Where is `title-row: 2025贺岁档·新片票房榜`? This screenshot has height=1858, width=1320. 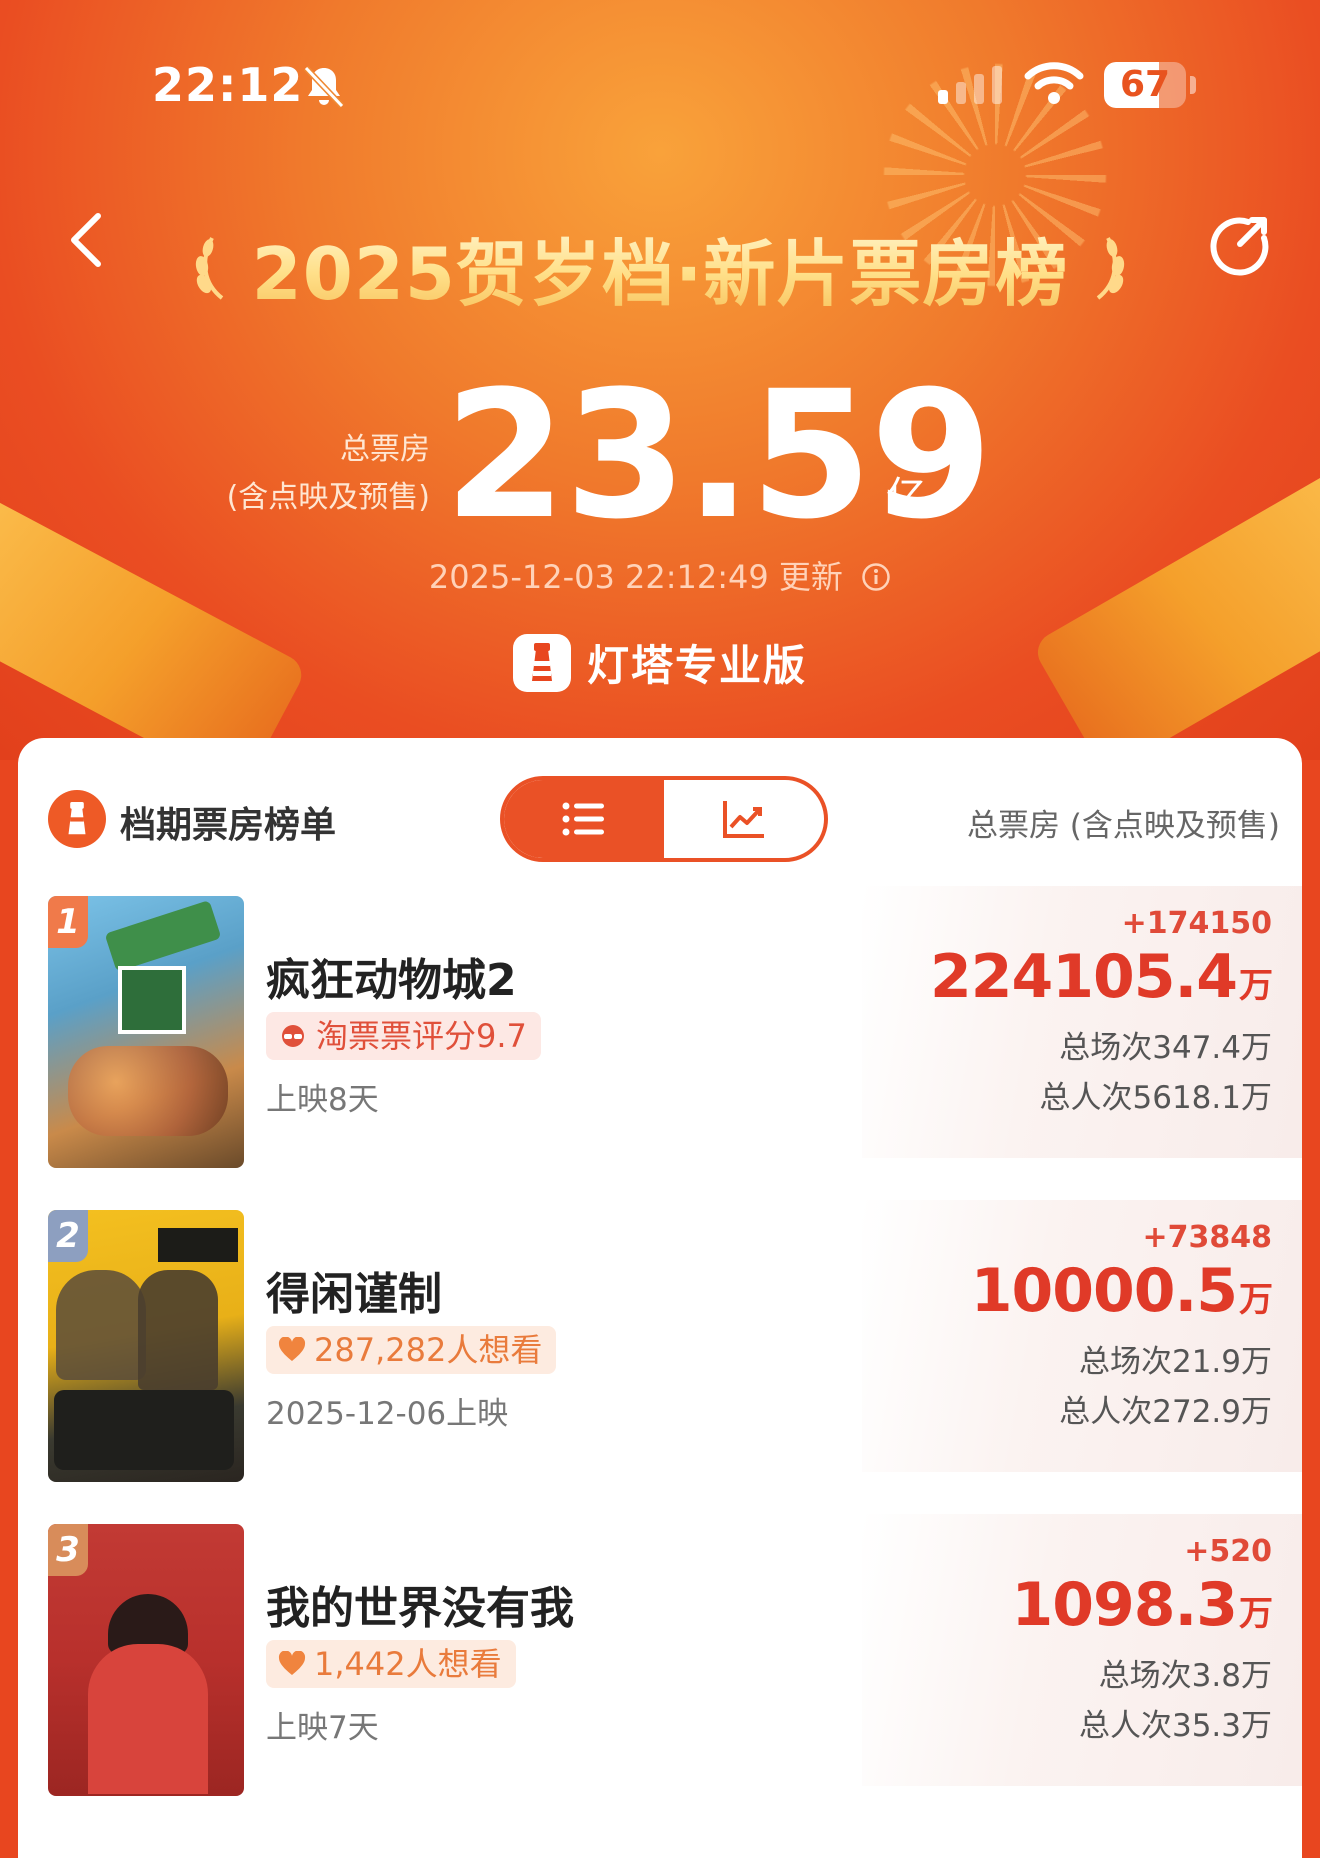 title-row: 2025贺岁档·新片票房榜 is located at coordinates (660, 269).